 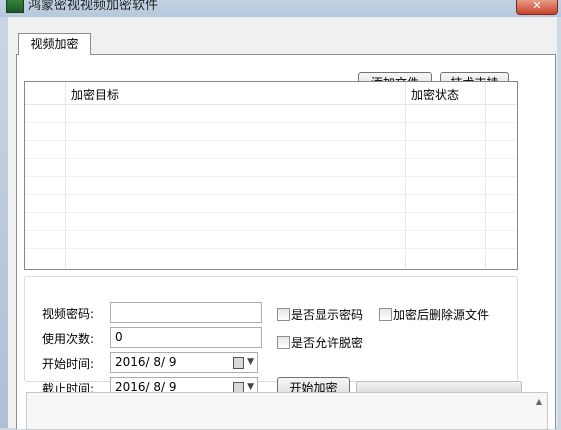 What do you see at coordinates (287, 411) in the screenshot?
I see `log-area: ▲` at bounding box center [287, 411].